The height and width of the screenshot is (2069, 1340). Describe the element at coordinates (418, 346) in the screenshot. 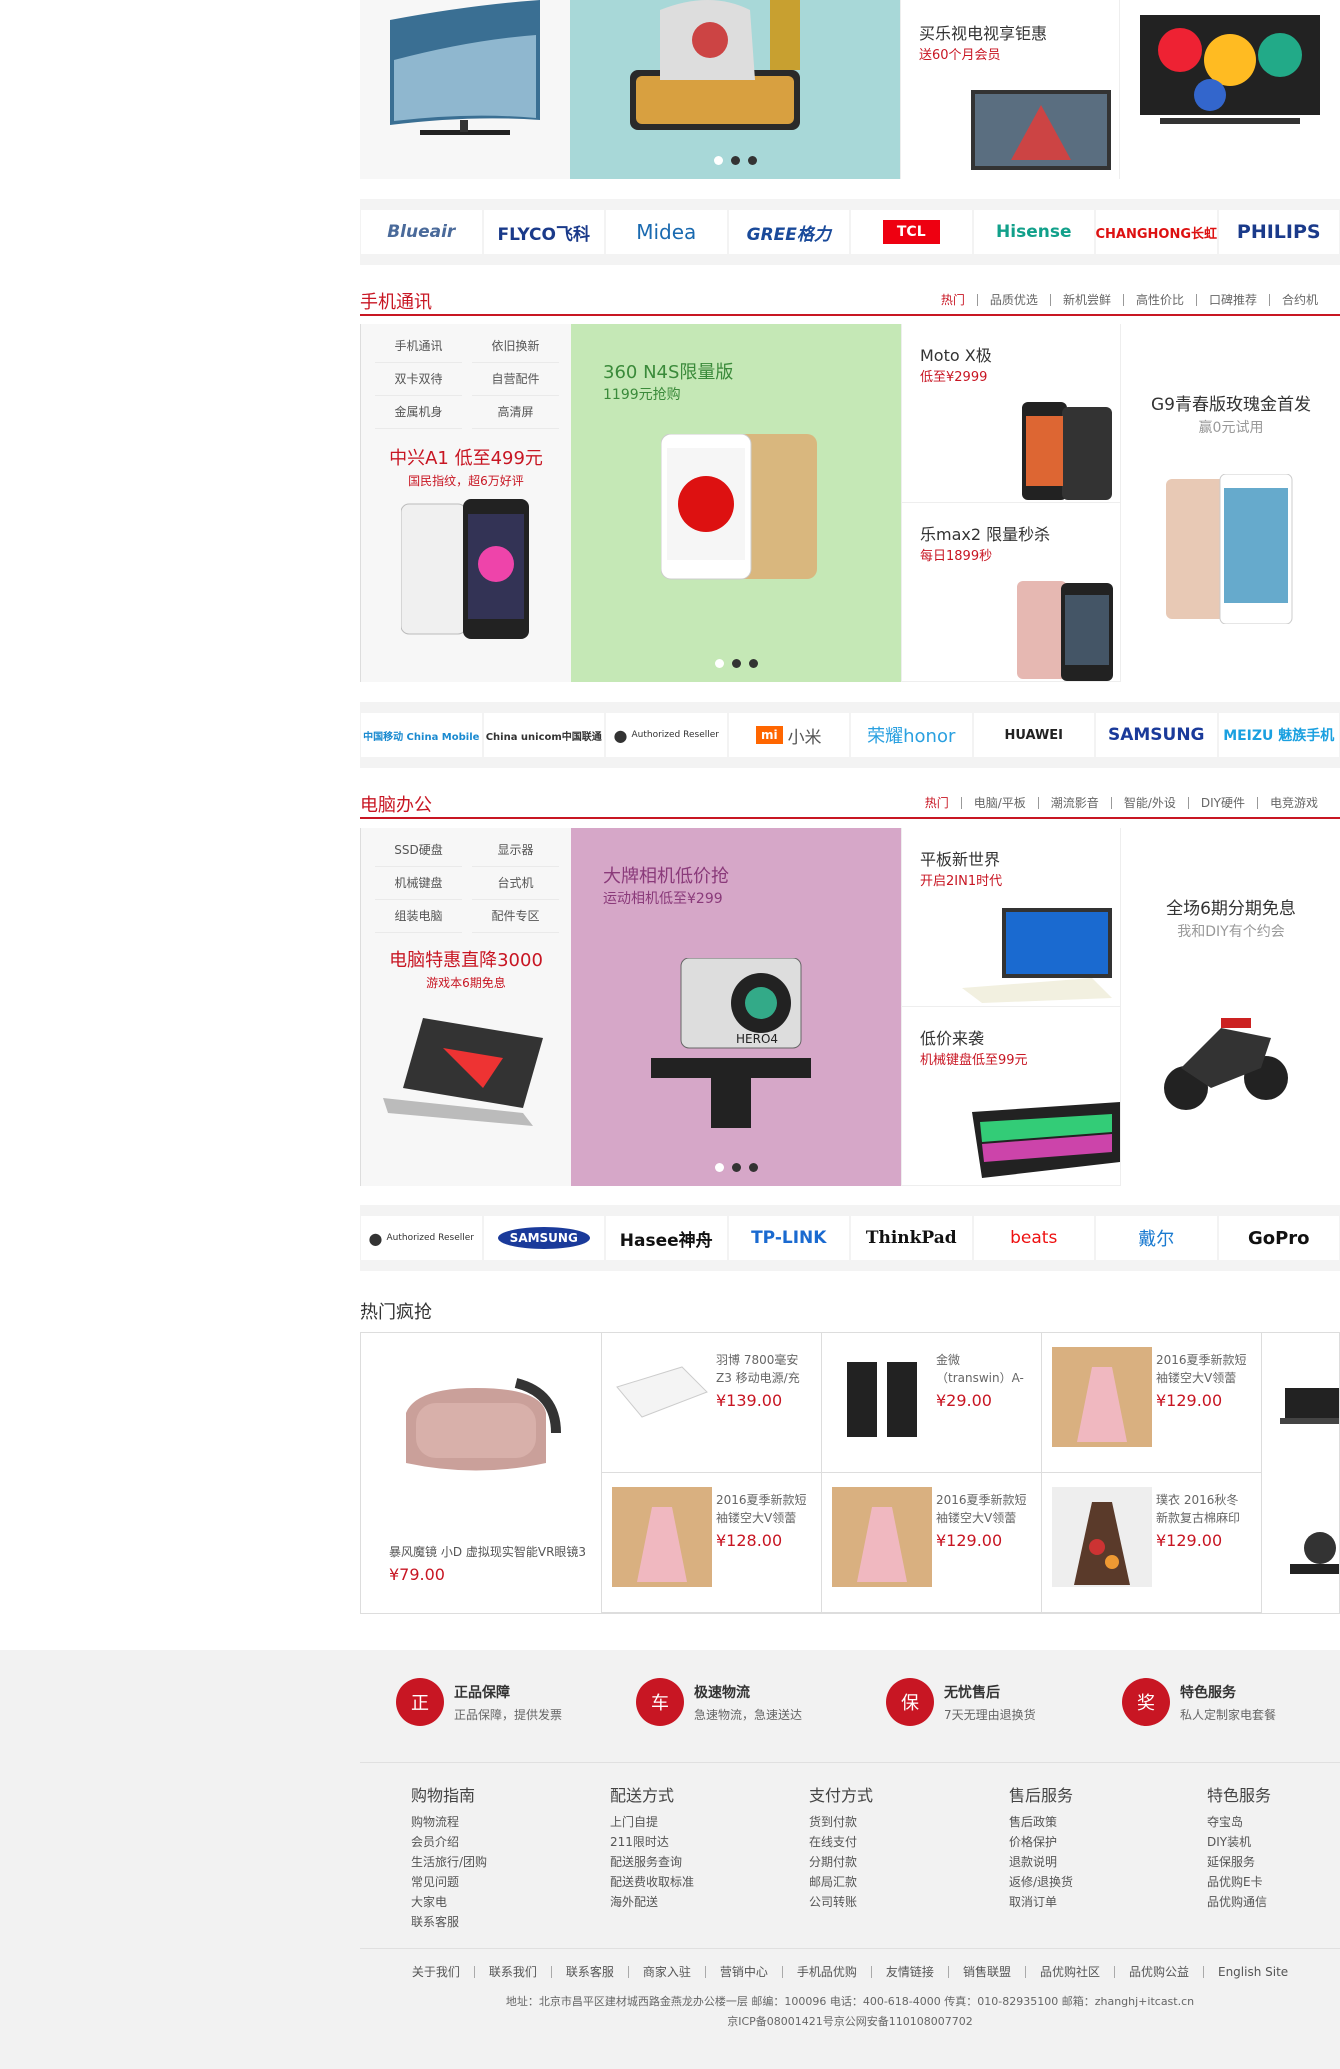

I see `sub-link: 手机通讯` at that location.